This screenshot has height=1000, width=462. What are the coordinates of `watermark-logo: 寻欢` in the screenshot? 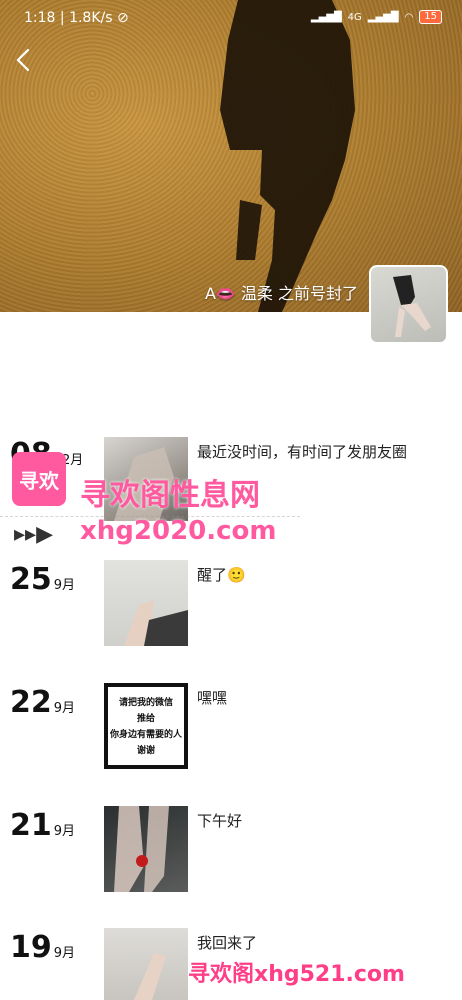 It's located at (39, 479).